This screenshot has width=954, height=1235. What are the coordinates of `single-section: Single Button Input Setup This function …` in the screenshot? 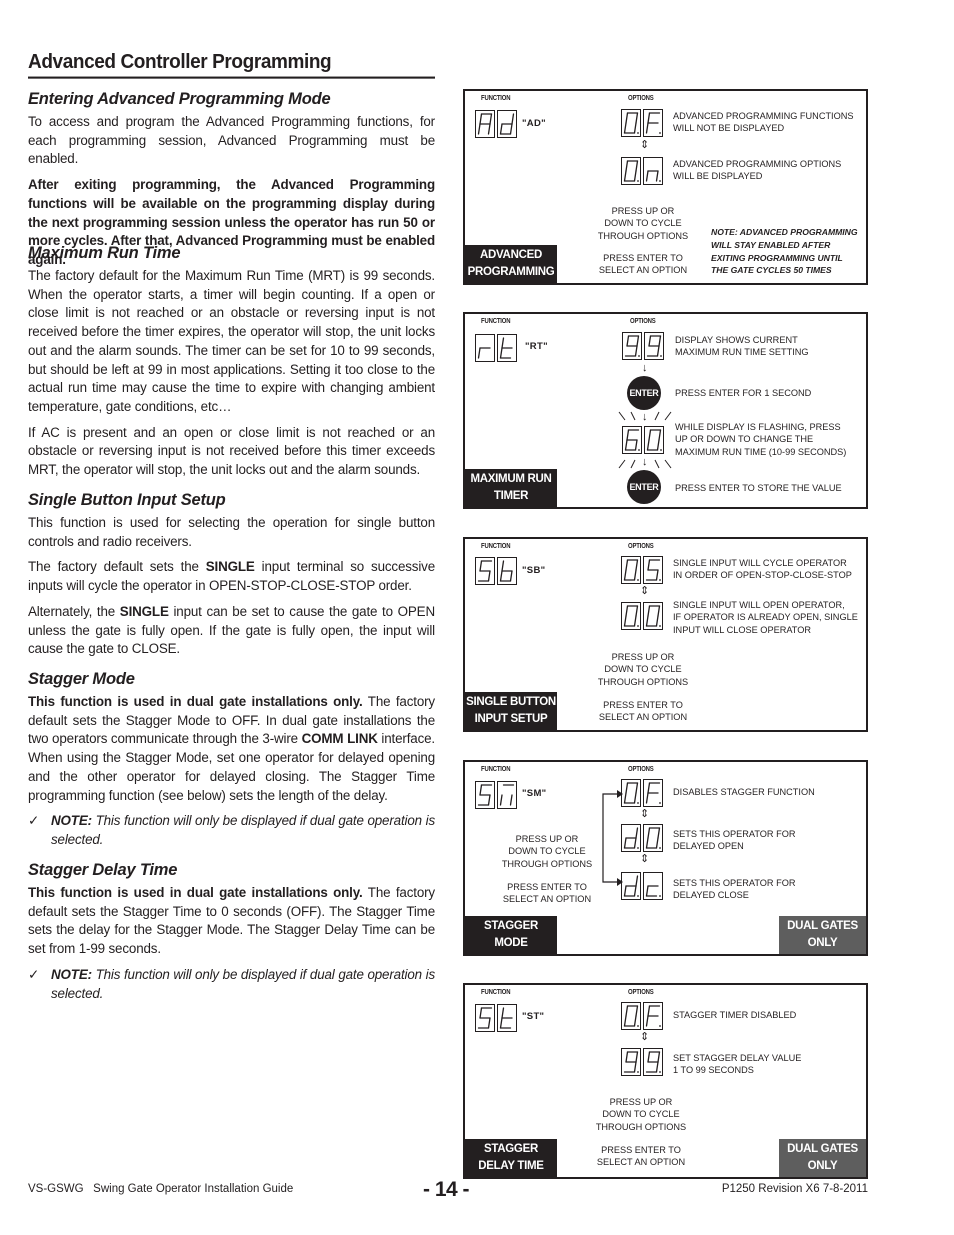 It's located at (231, 578).